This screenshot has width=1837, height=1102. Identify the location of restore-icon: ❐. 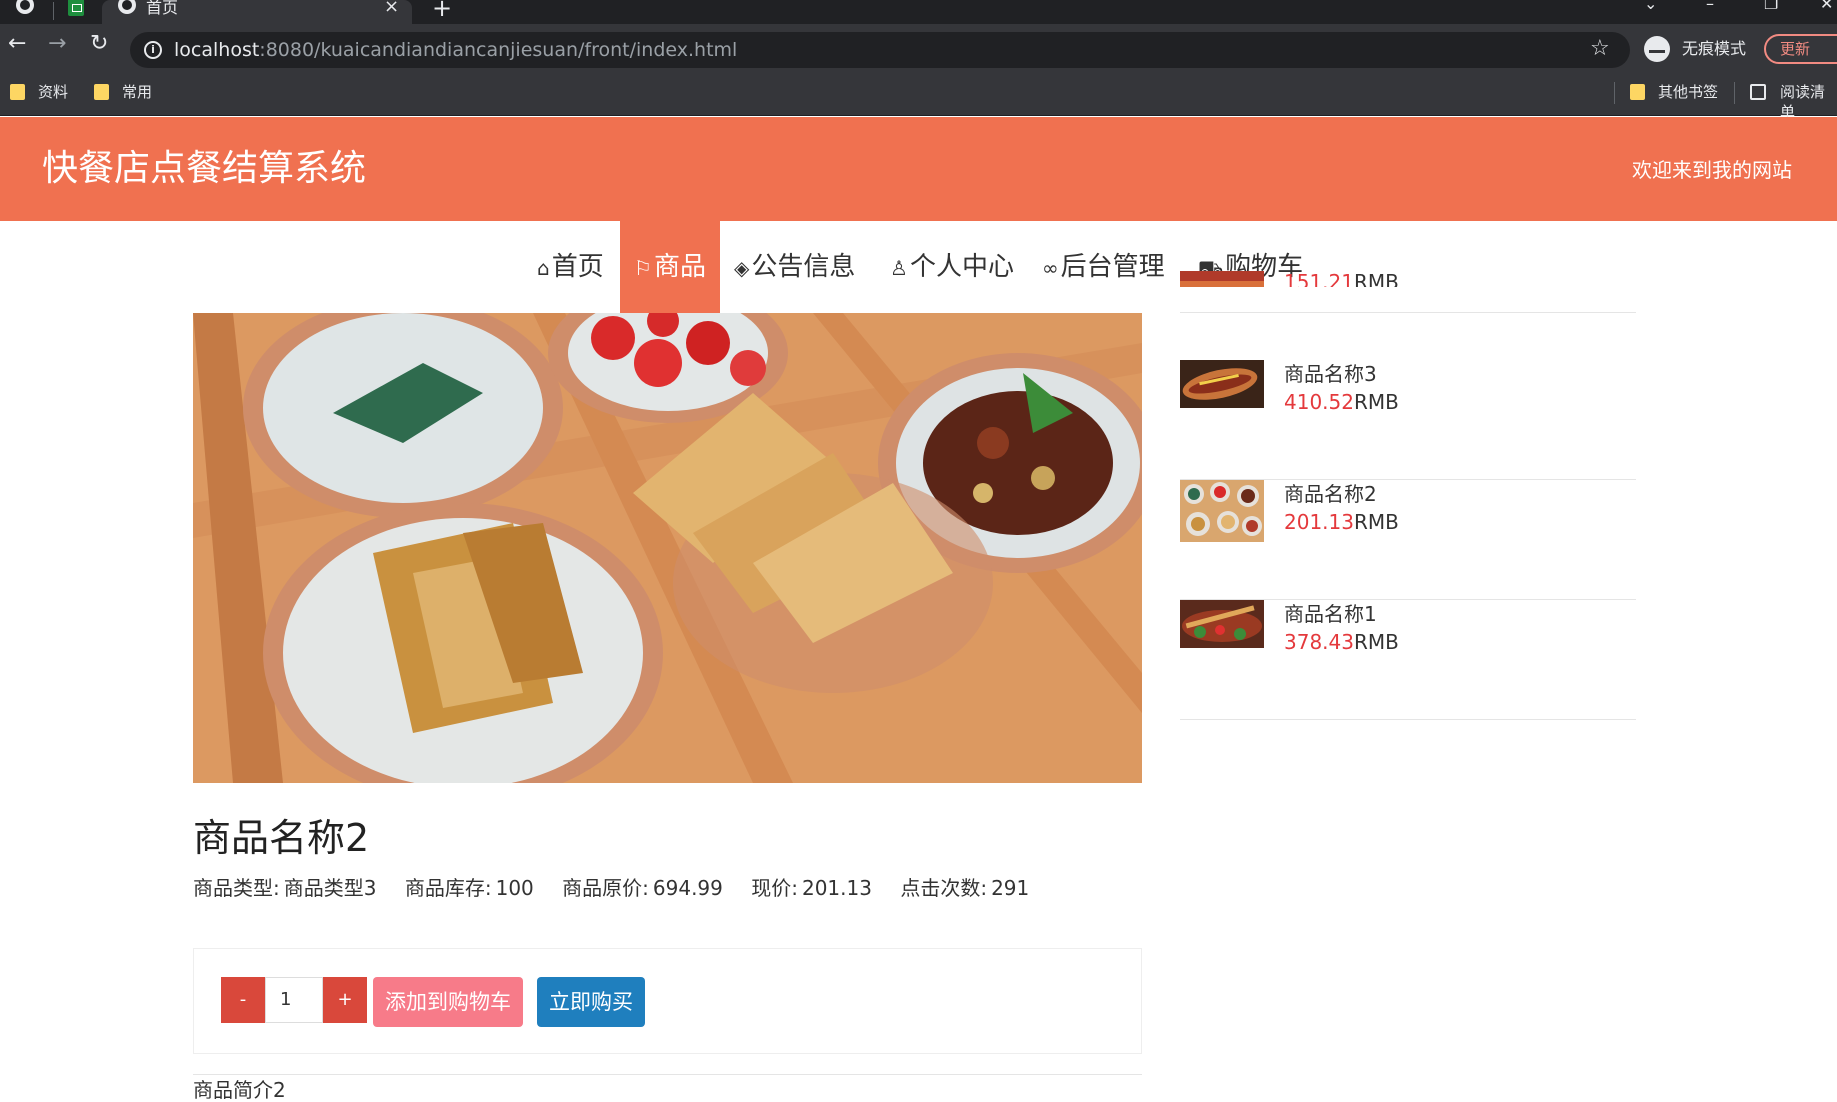
(1771, 6).